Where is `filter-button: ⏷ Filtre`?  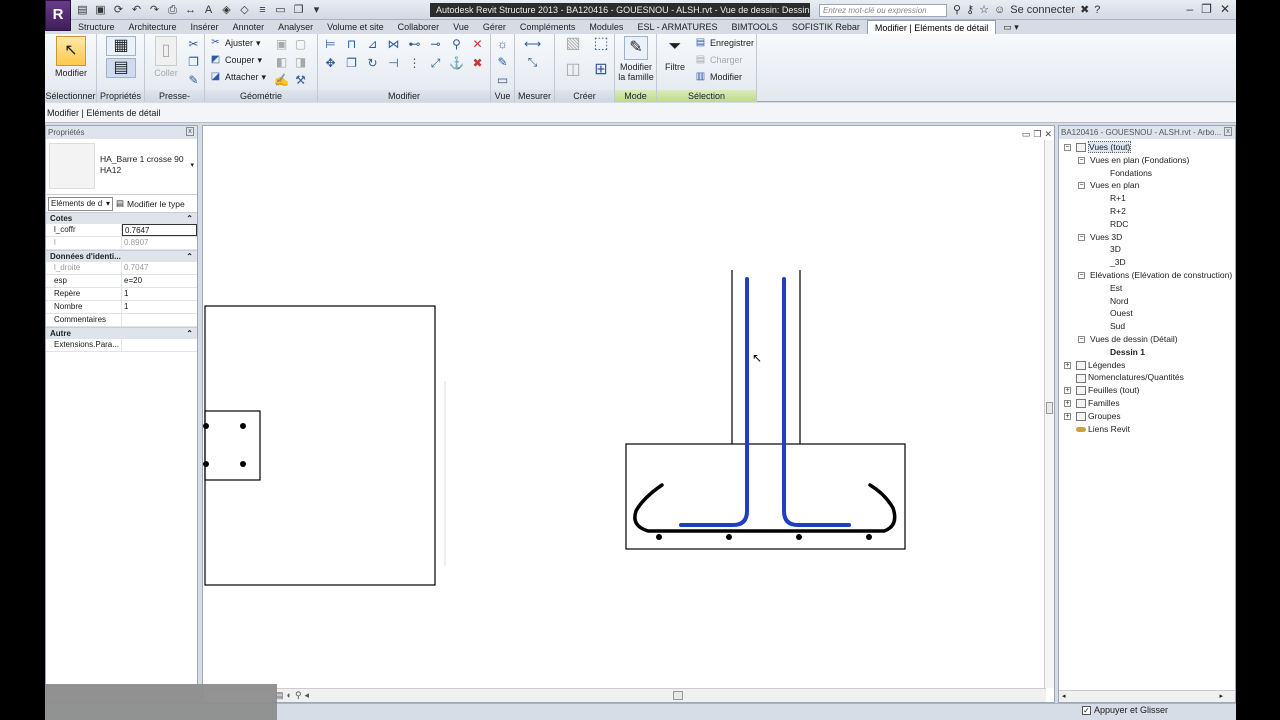 filter-button: ⏷ Filtre is located at coordinates (675, 54).